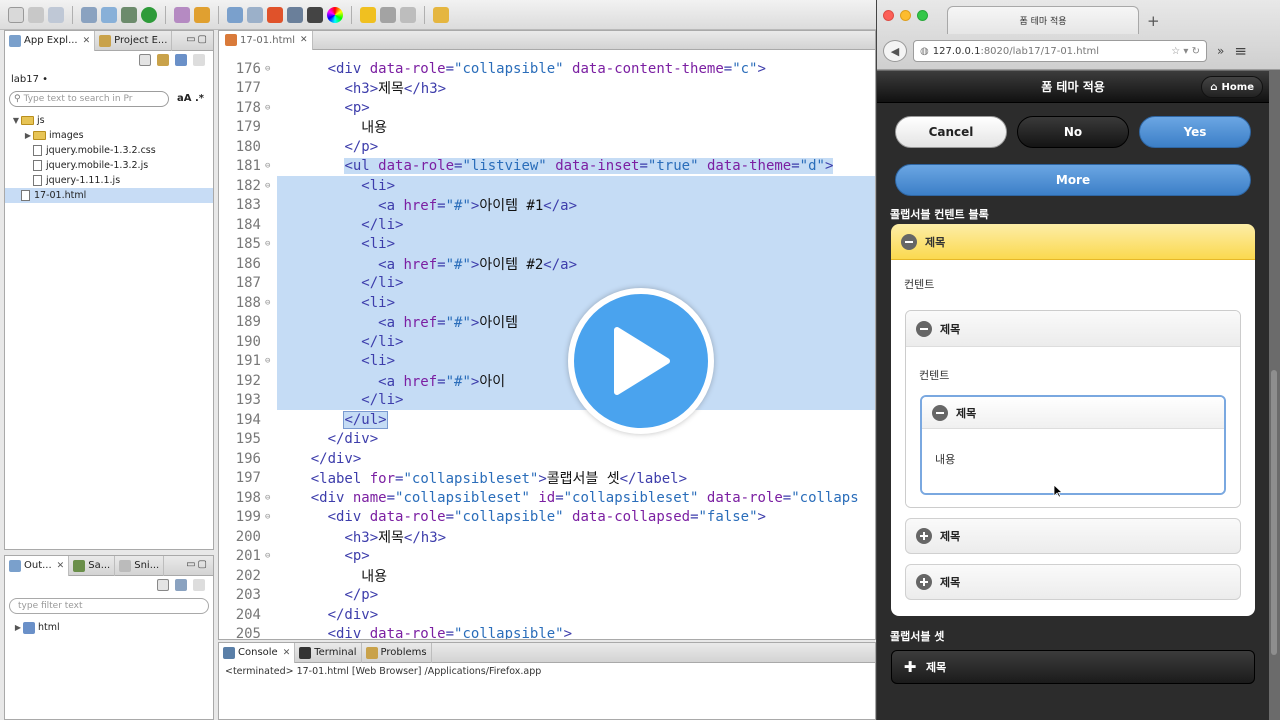 The width and height of the screenshot is (1280, 720). What do you see at coordinates (109, 135) in the screenshot?
I see `tree-row: ▶ images` at bounding box center [109, 135].